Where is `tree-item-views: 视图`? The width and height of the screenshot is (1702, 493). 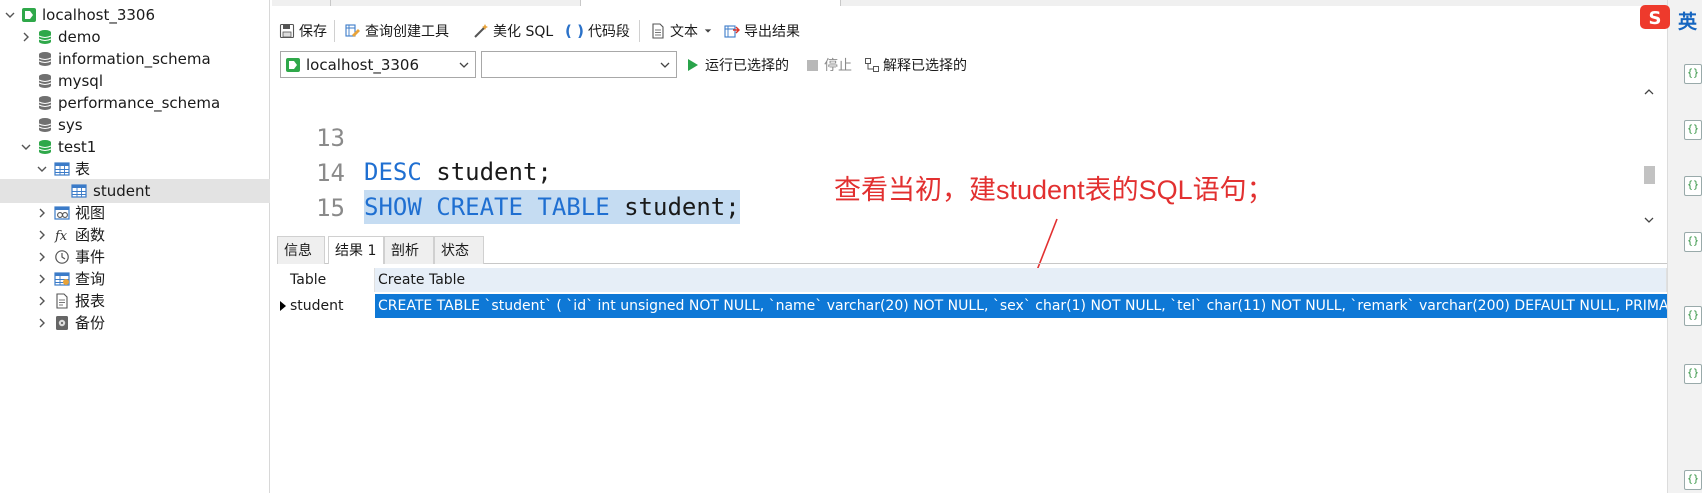 tree-item-views: 视图 is located at coordinates (135, 213).